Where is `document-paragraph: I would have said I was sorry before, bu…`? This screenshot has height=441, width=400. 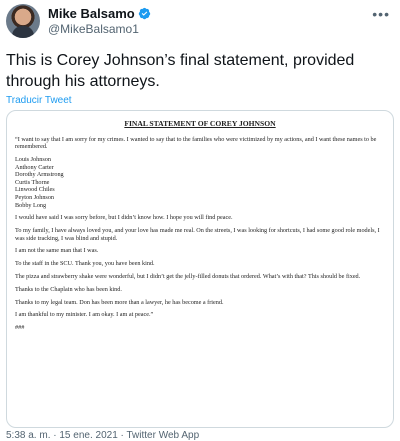 document-paragraph: I would have said I was sorry before, bu… is located at coordinates (124, 218).